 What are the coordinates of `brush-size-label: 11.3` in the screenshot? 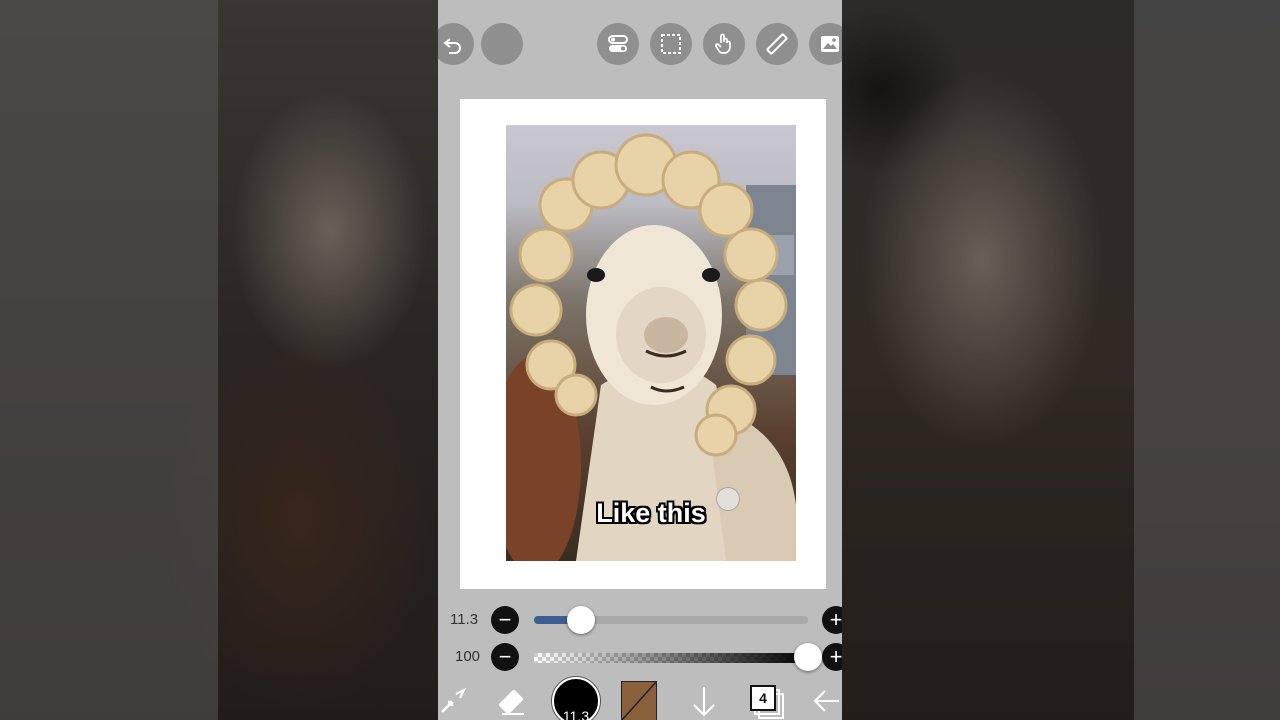 It's located at (576, 714).